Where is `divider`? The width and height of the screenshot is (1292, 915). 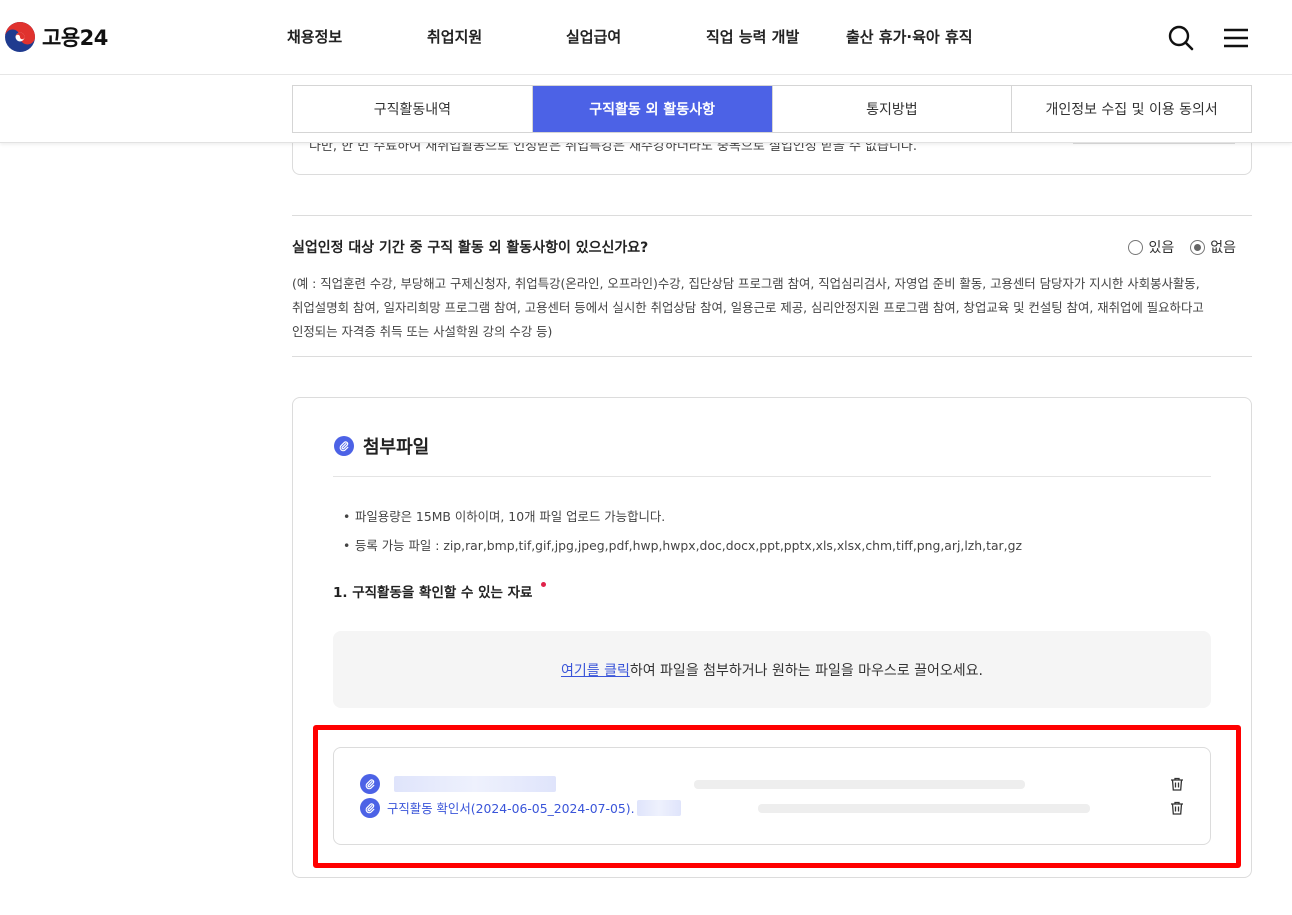
divider is located at coordinates (772, 476).